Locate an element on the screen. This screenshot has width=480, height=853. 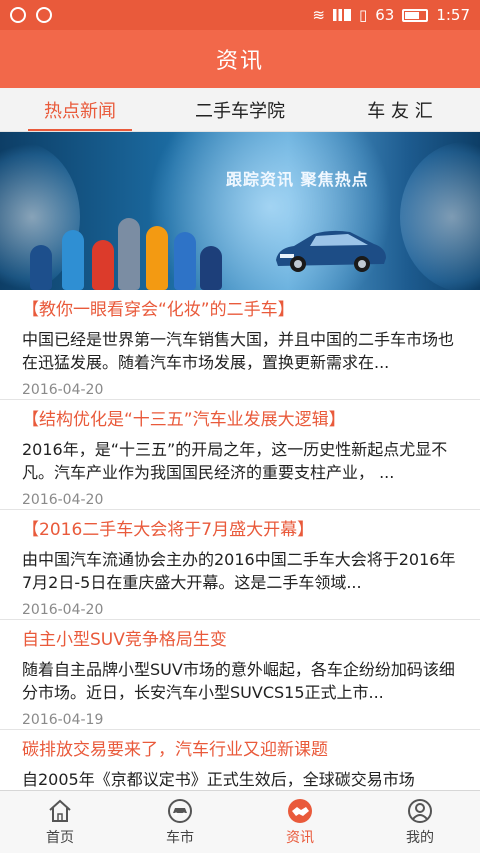
nav-news: 资讯 is located at coordinates (300, 822).